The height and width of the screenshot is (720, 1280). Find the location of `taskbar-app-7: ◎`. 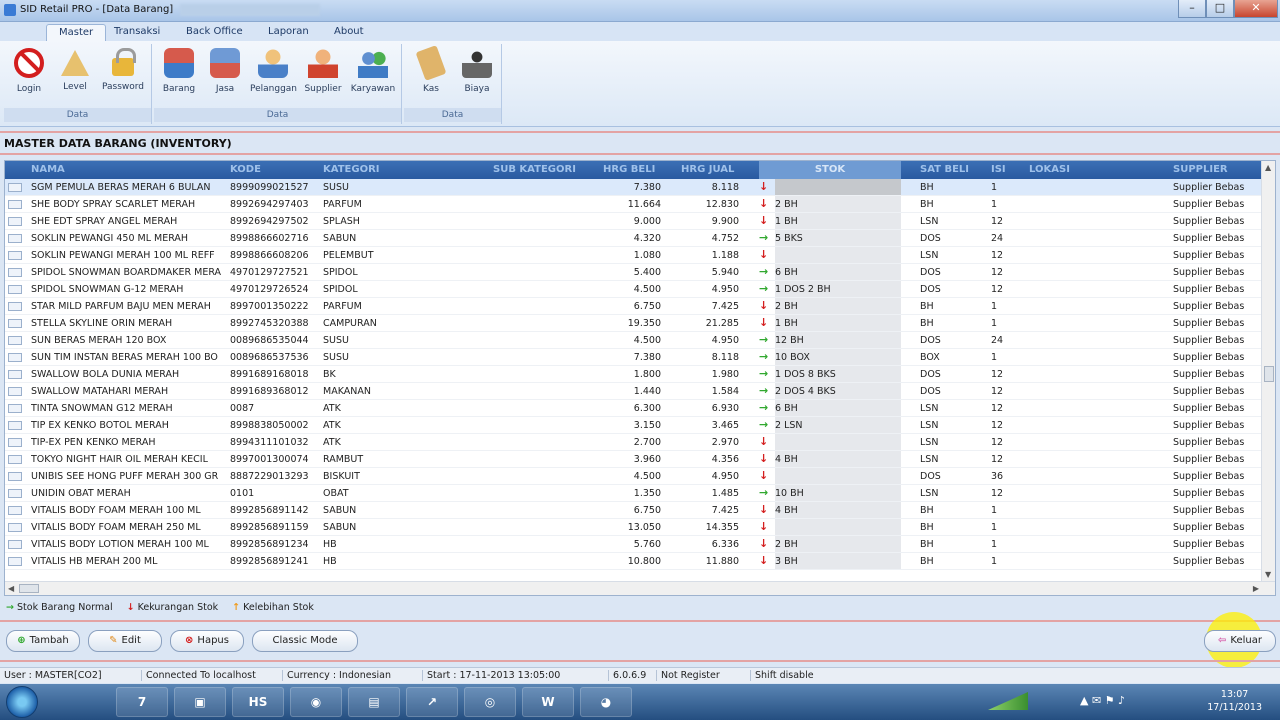

taskbar-app-7: ◎ is located at coordinates (490, 702).